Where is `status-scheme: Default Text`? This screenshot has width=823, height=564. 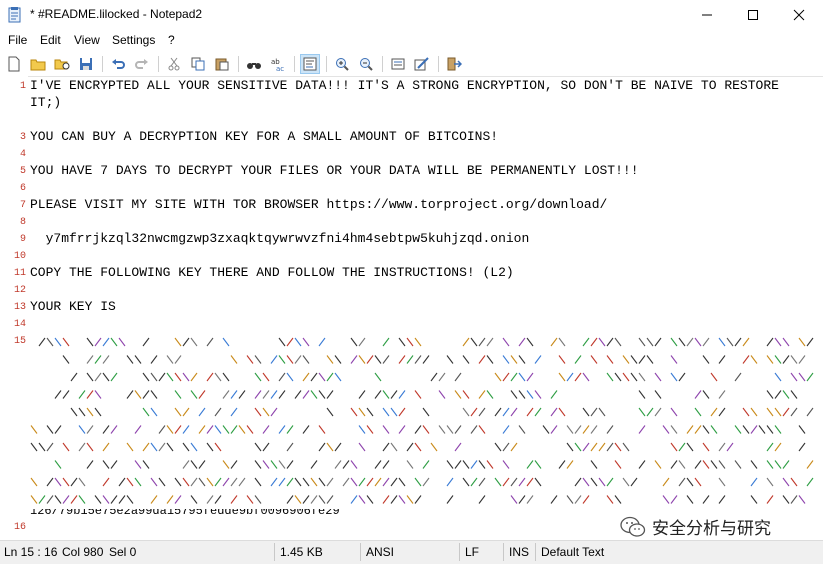 status-scheme: Default Text is located at coordinates (572, 552).